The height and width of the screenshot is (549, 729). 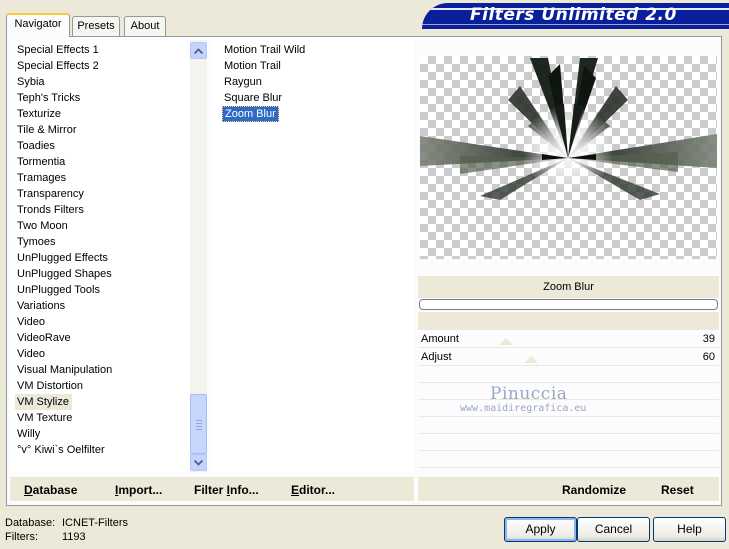 I want to click on category-item: UnPlugged Shapes, so click(x=102, y=274).